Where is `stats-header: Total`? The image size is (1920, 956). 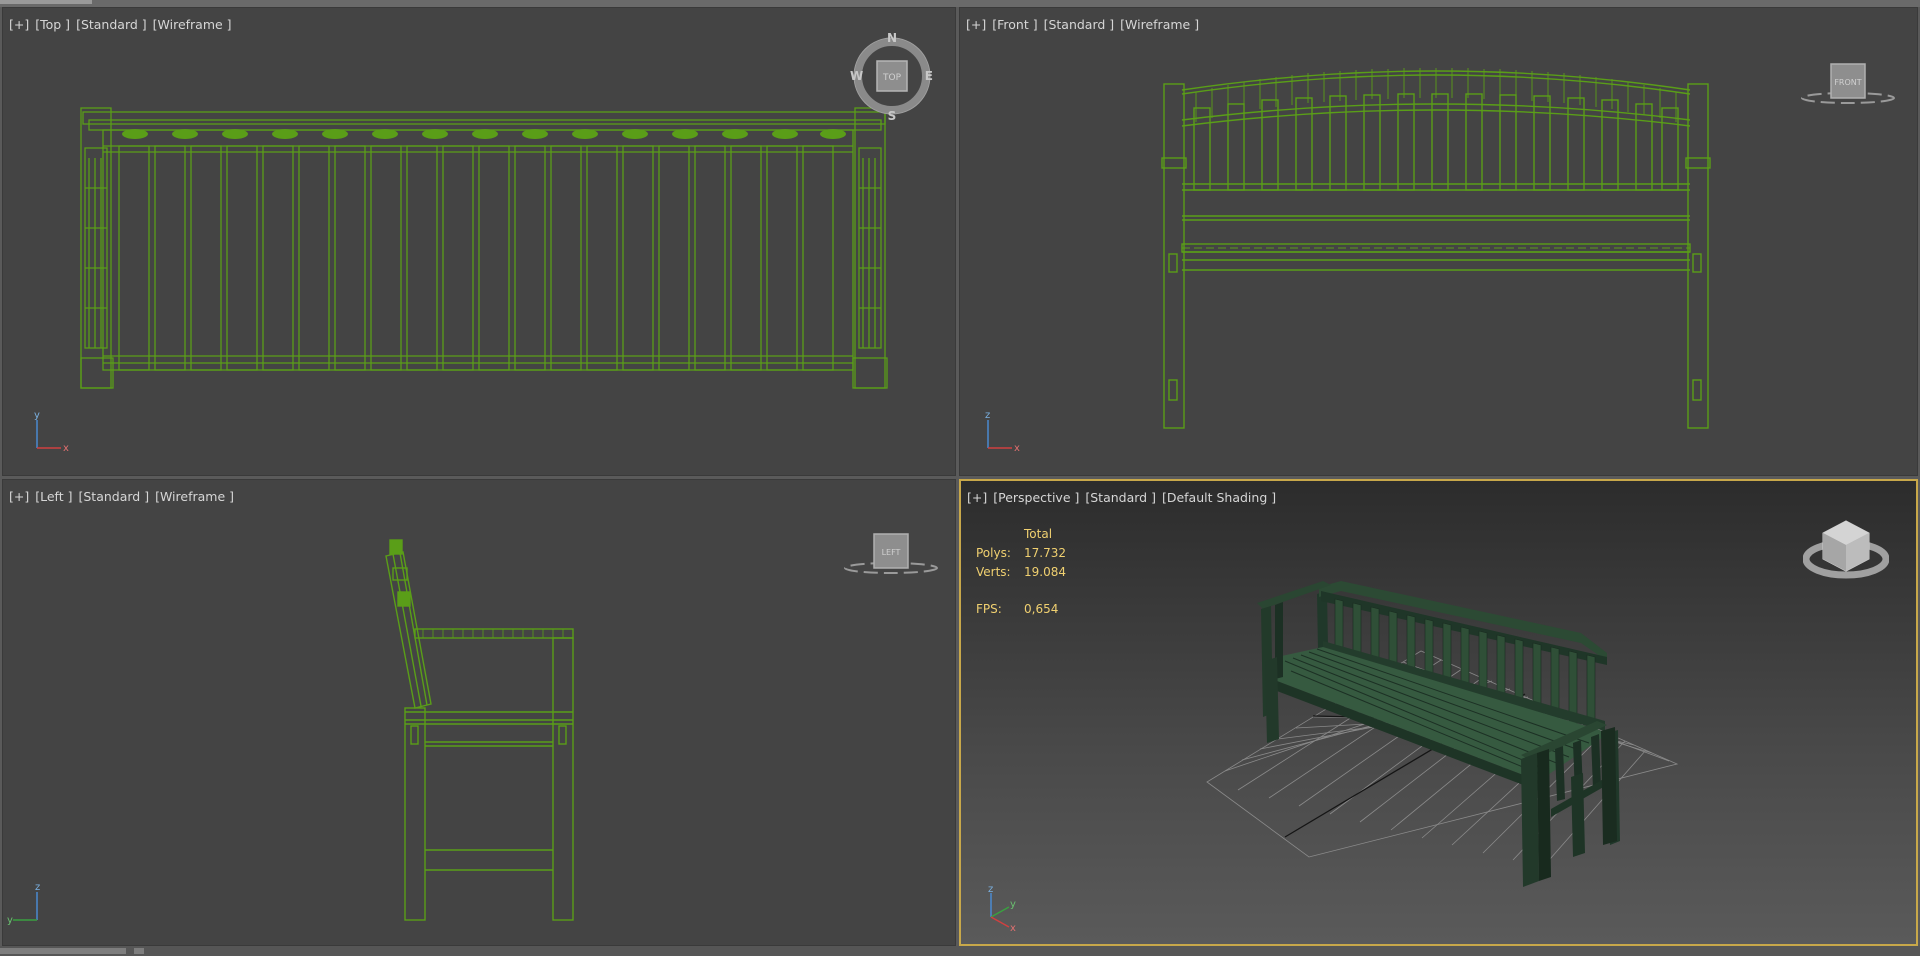
stats-header: Total is located at coordinates (1038, 534).